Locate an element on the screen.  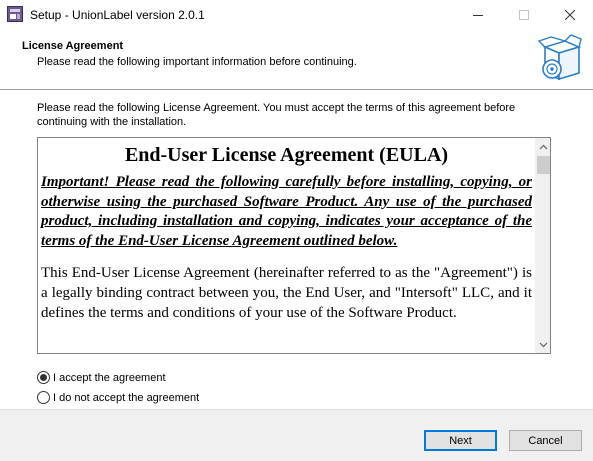
minimize-button is located at coordinates (478, 15).